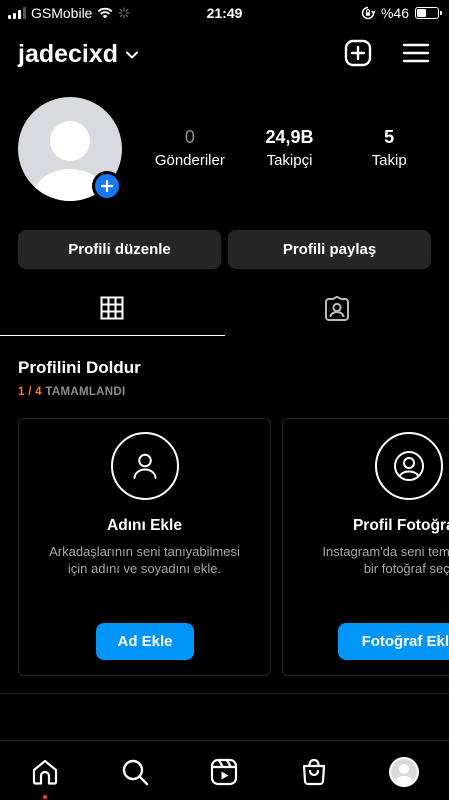  Describe the element at coordinates (394, 13) in the screenshot. I see `battery-percent: %46` at that location.